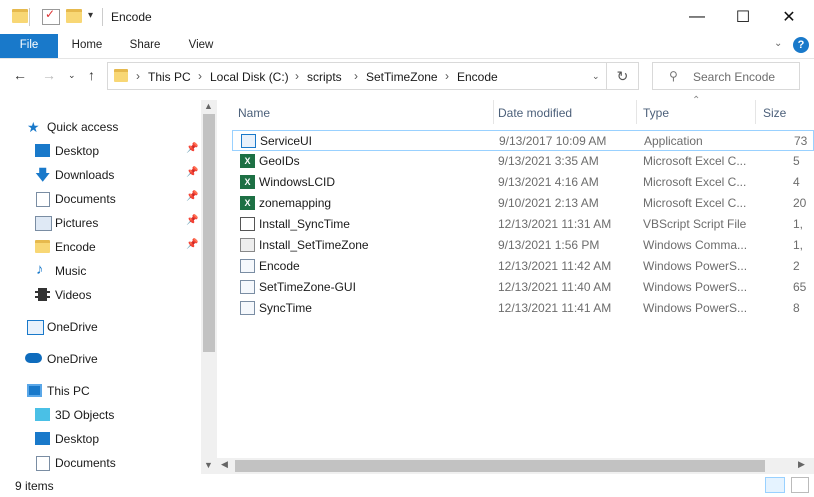  I want to click on file-type: VBScript Script File, so click(695, 224).